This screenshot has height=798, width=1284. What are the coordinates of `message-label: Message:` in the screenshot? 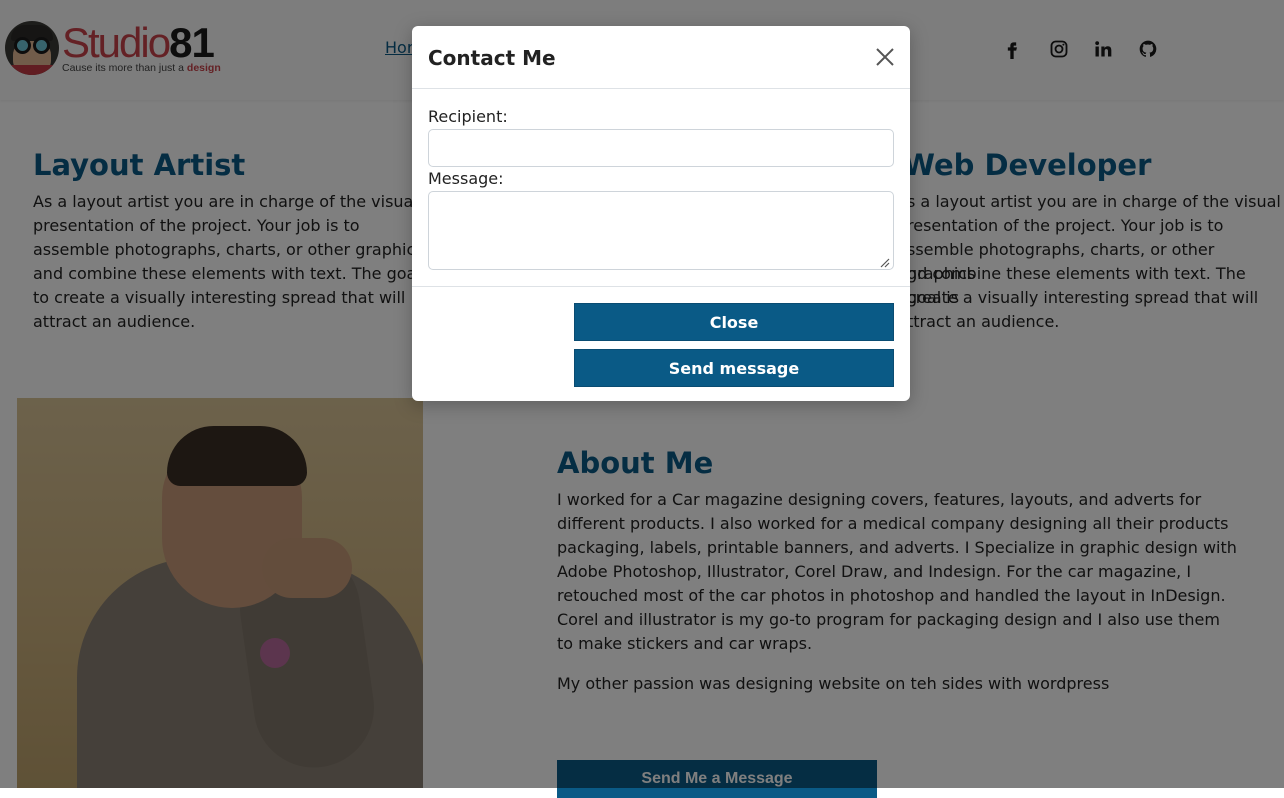 It's located at (466, 178).